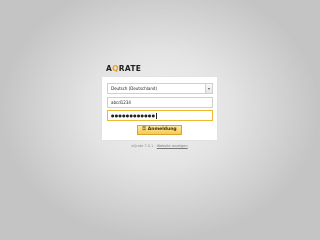 The image size is (320, 240). I want to click on text-caret, so click(157, 116).